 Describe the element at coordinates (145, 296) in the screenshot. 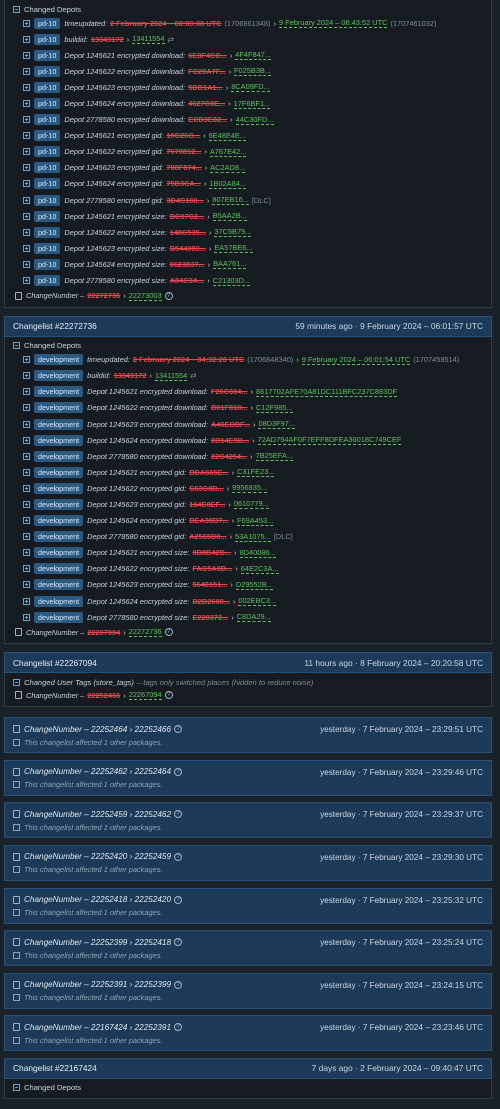

I see `change-number-link: 22273003` at that location.